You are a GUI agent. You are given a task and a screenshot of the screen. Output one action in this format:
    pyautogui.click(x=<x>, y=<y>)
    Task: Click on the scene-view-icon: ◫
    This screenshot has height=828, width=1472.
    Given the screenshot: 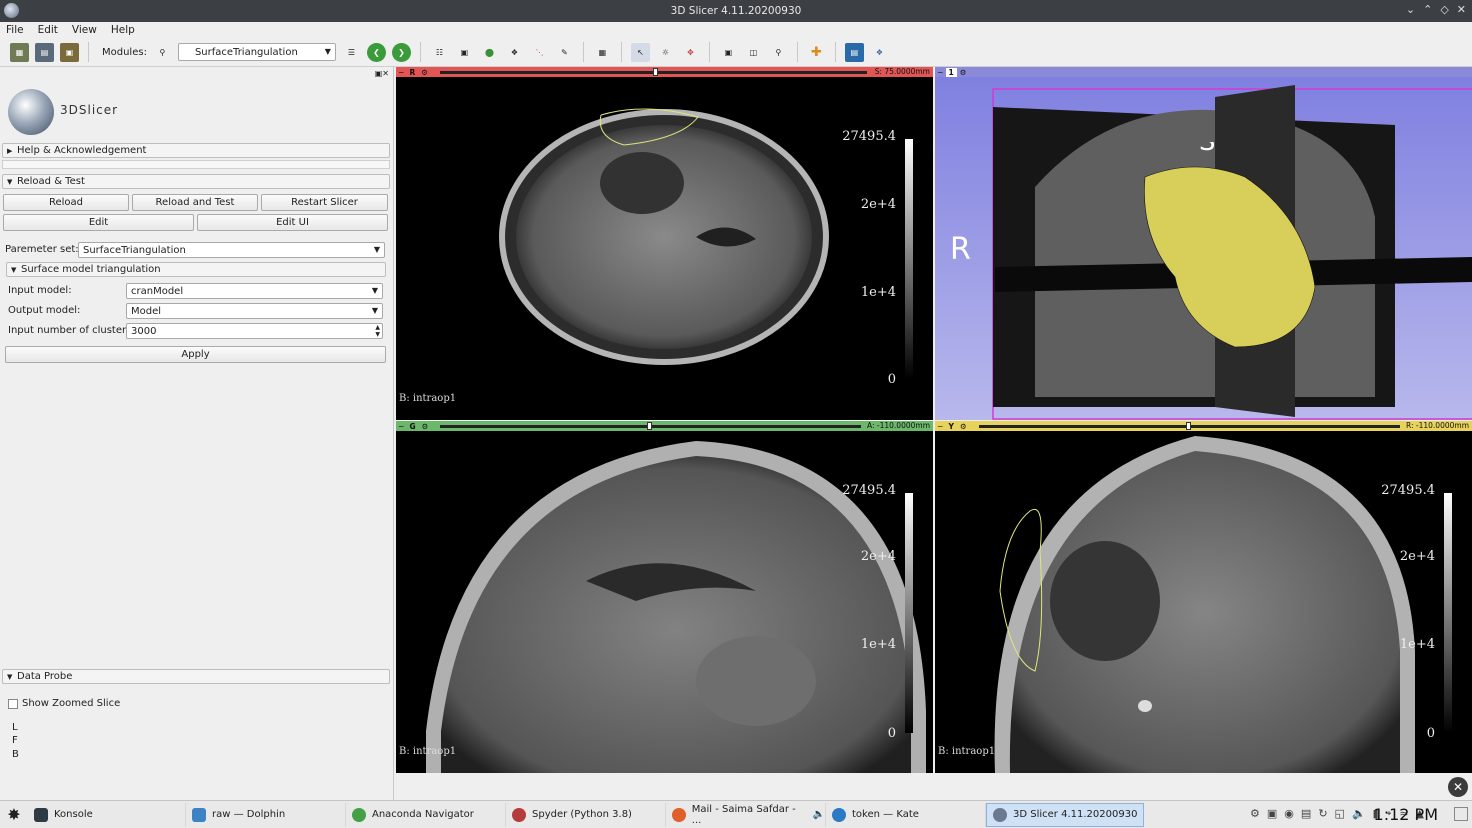 What is the action you would take?
    pyautogui.click(x=753, y=52)
    